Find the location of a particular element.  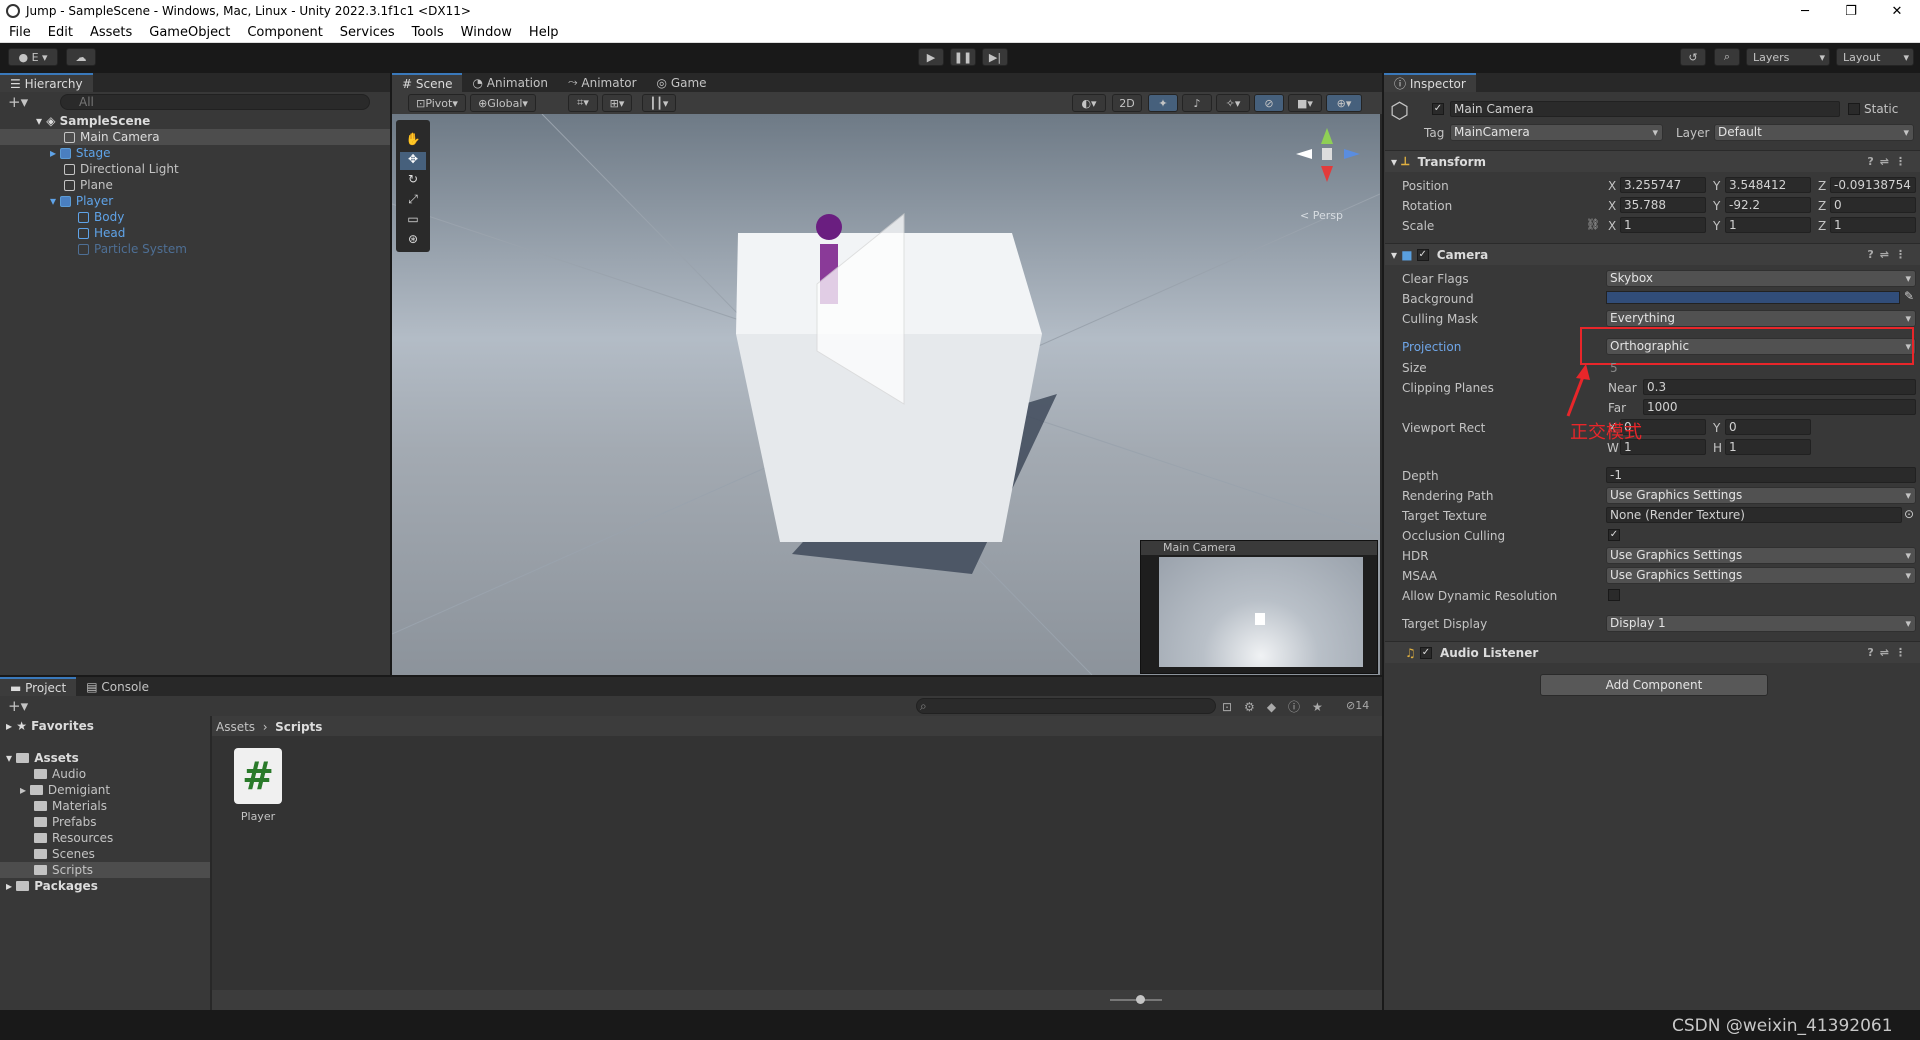

menu-edit: Edit is located at coordinates (60, 32).